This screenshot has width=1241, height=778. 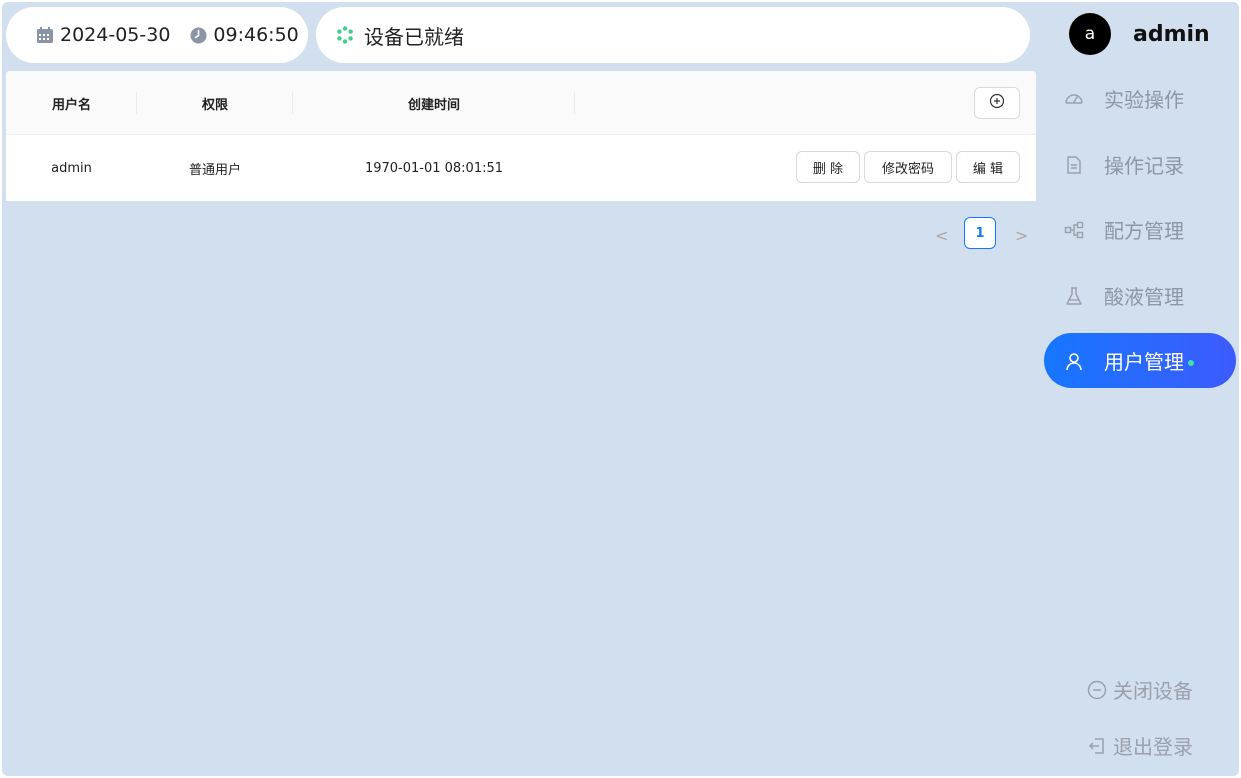 What do you see at coordinates (71, 168) in the screenshot?
I see `cell-username: admin` at bounding box center [71, 168].